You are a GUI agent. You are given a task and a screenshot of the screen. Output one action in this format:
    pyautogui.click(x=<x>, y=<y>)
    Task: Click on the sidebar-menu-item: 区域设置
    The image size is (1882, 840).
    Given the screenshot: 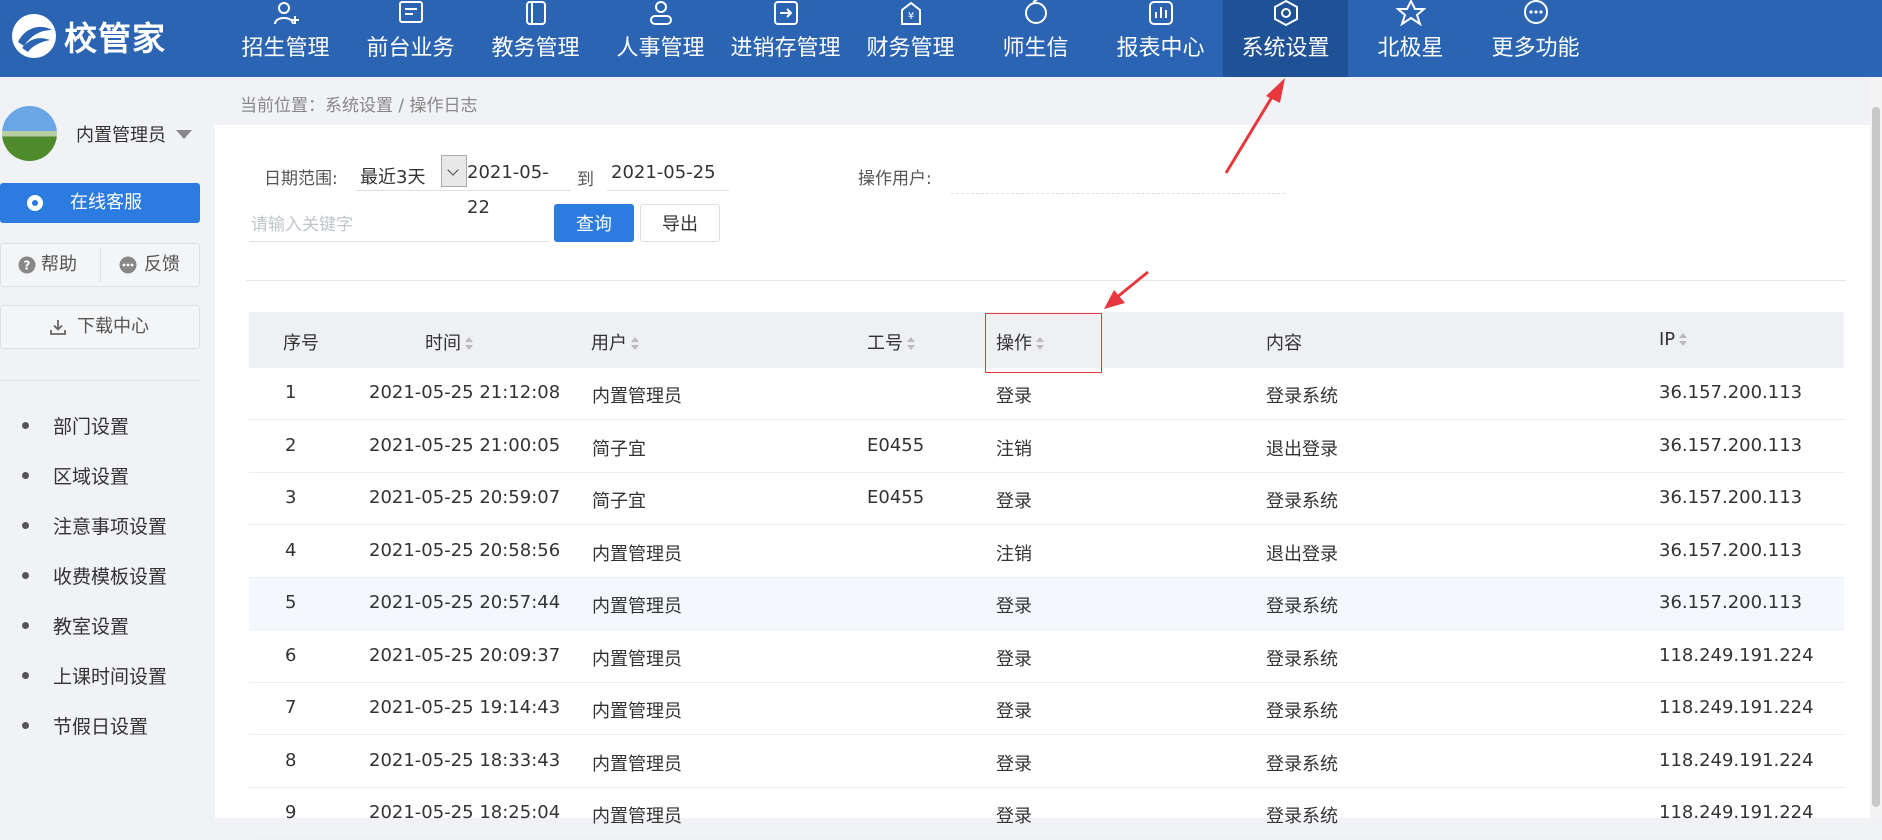 What is the action you would take?
    pyautogui.click(x=107, y=475)
    